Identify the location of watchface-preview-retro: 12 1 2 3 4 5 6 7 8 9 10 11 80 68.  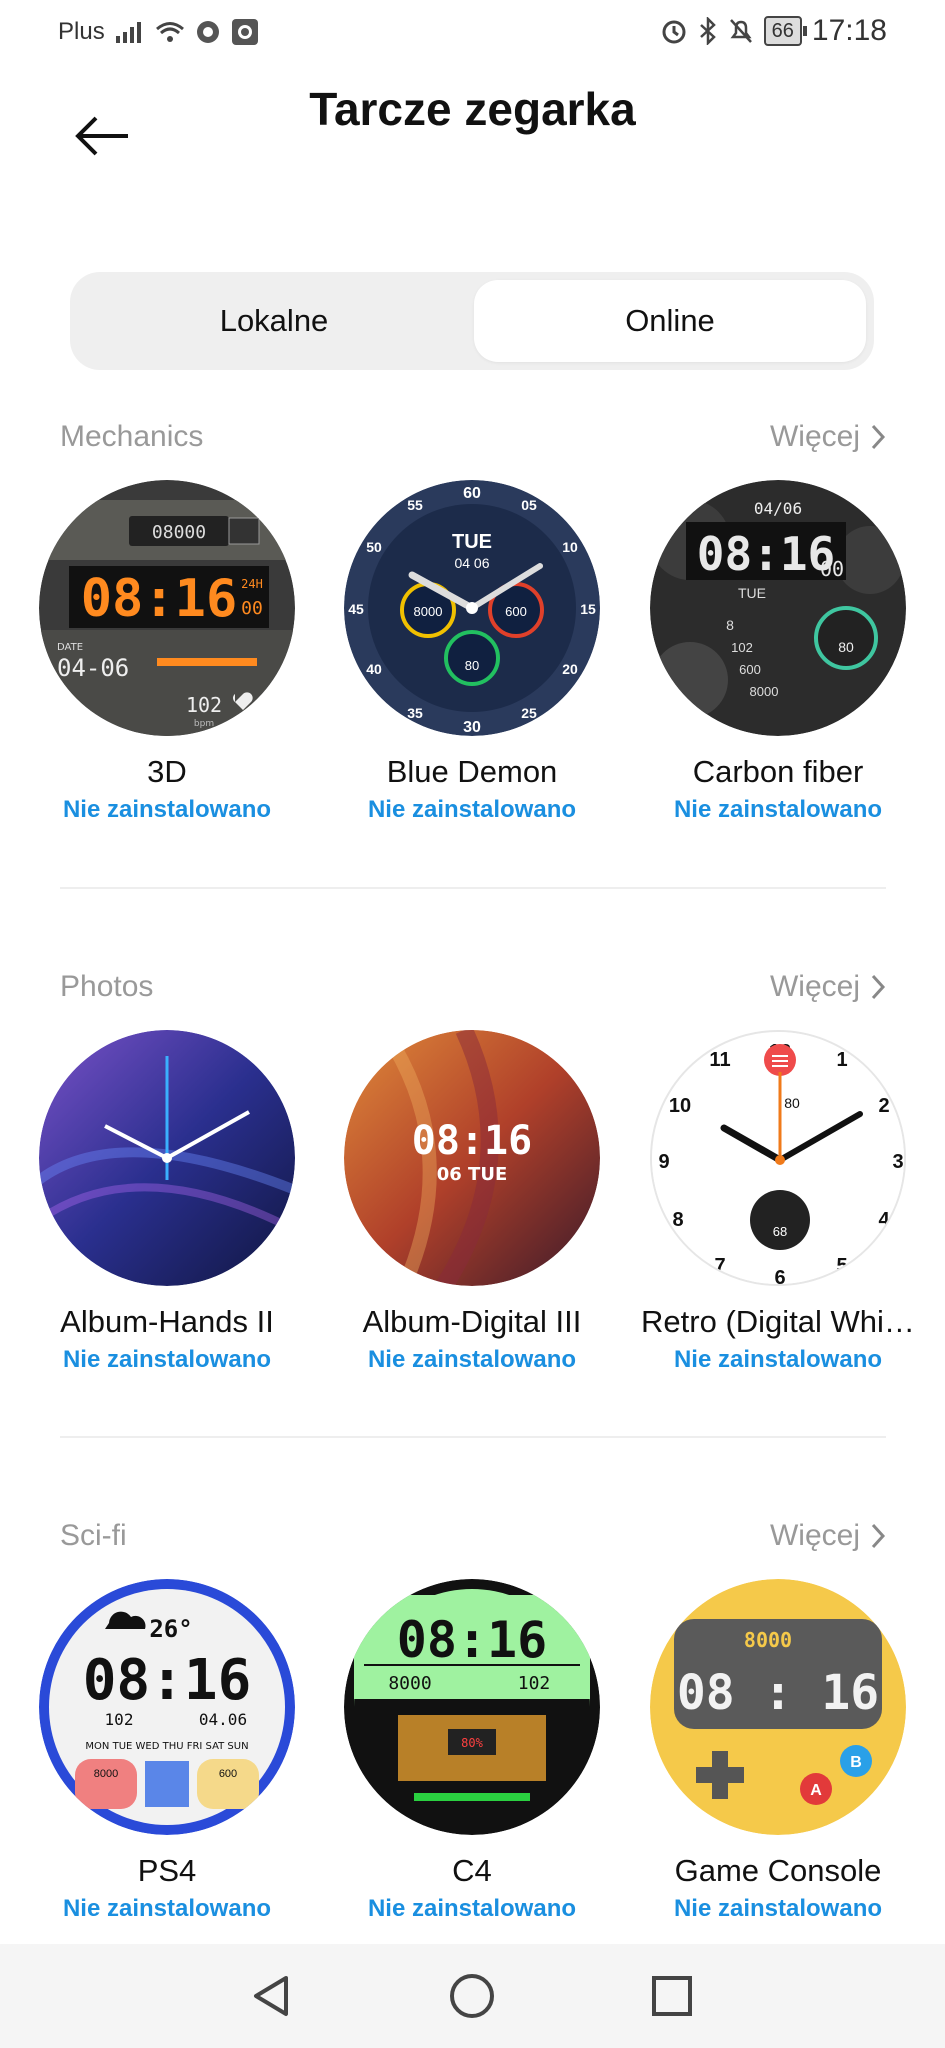
(778, 1158).